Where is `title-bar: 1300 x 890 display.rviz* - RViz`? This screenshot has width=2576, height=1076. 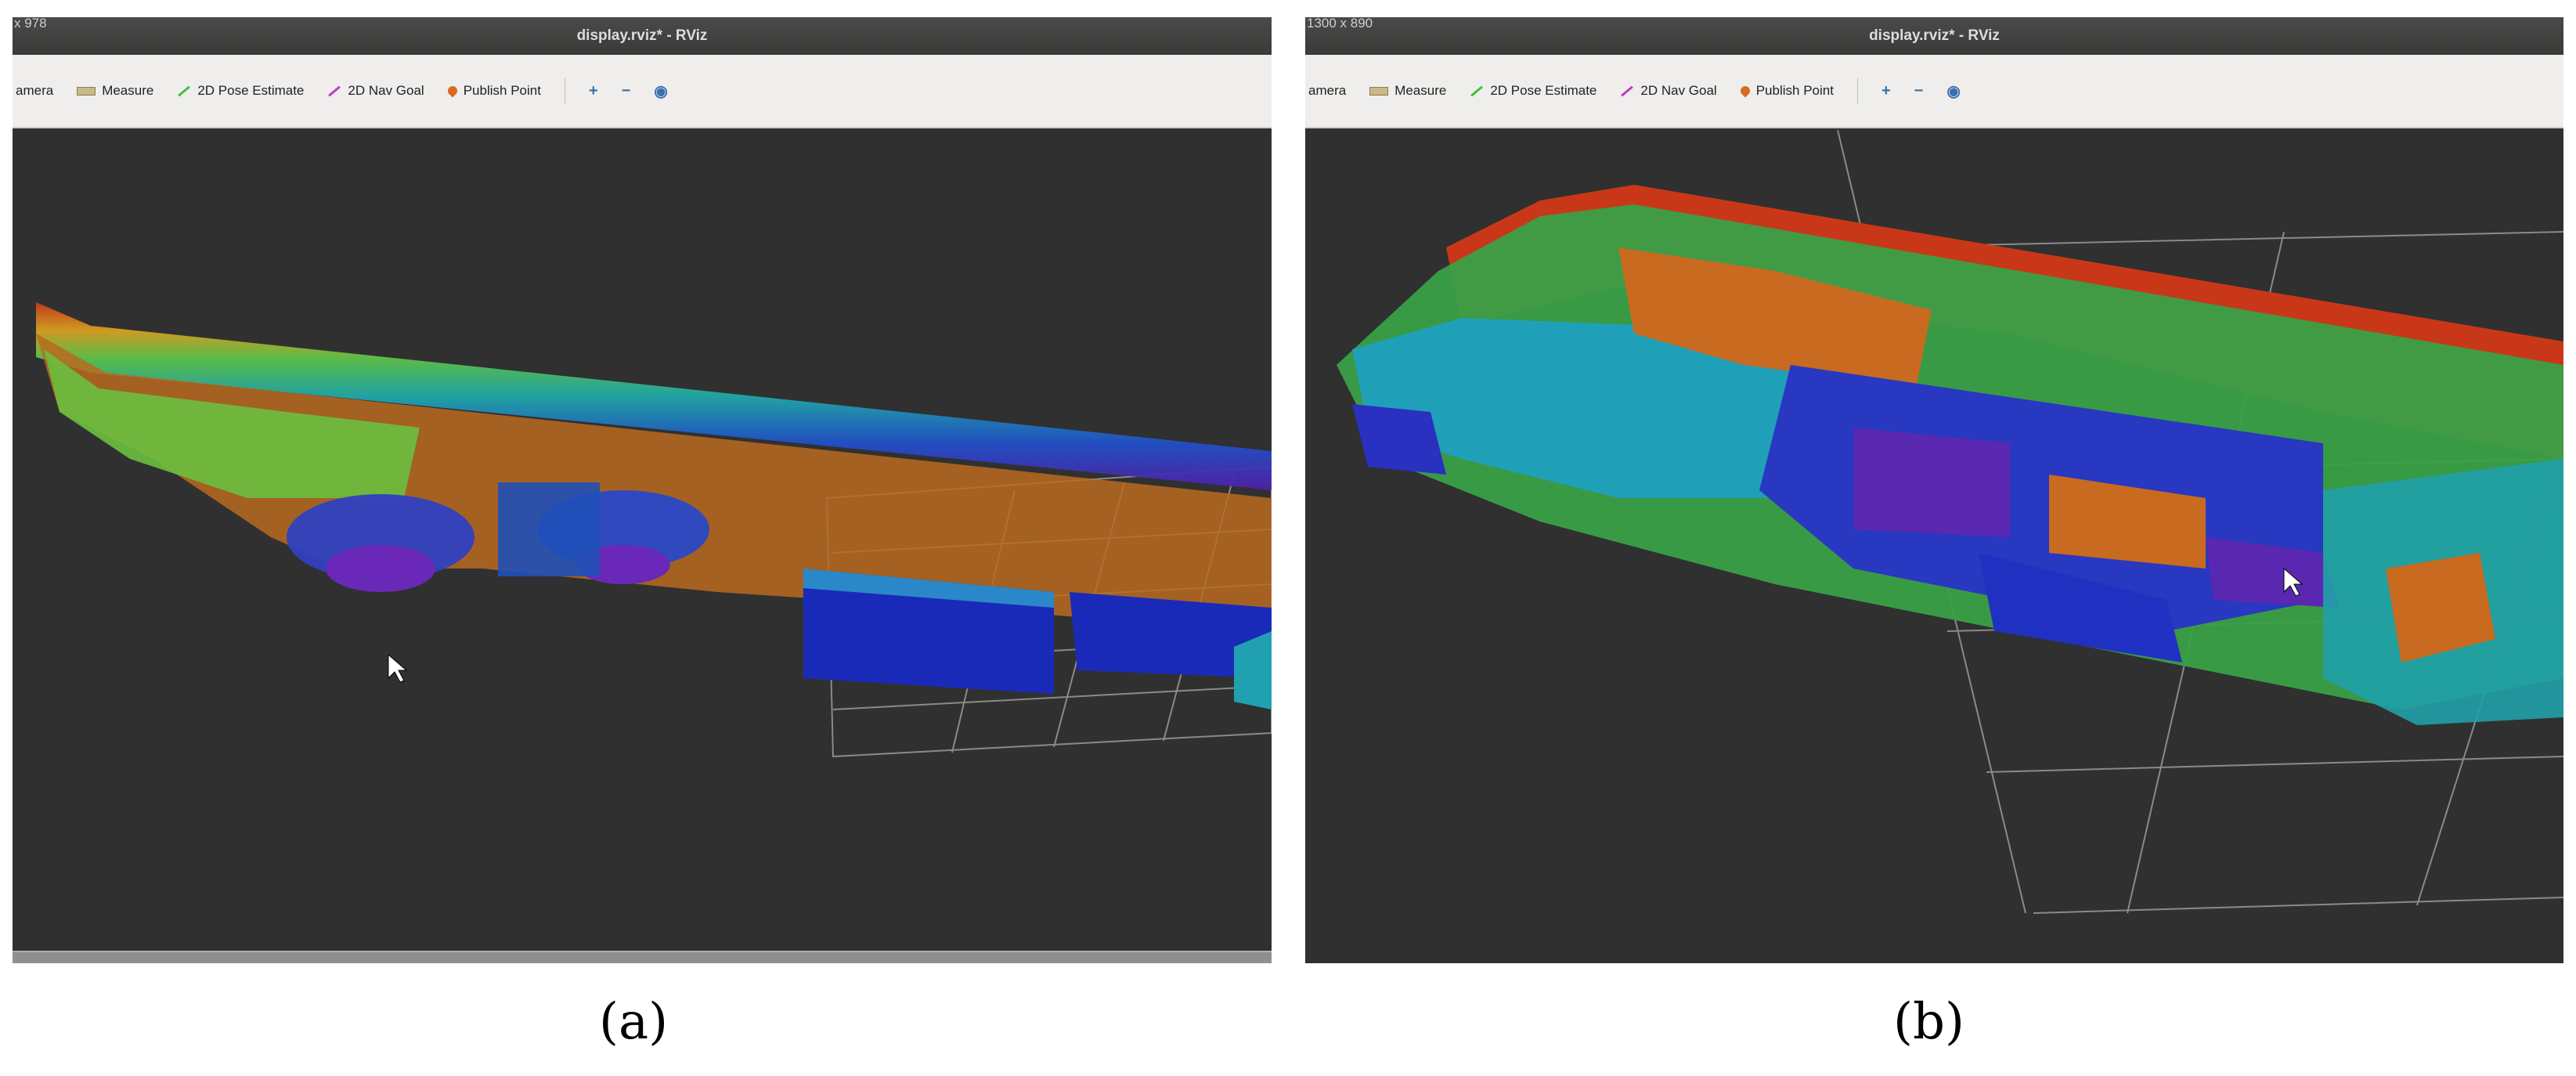
title-bar: 1300 x 890 display.rviz* - RViz is located at coordinates (1934, 36).